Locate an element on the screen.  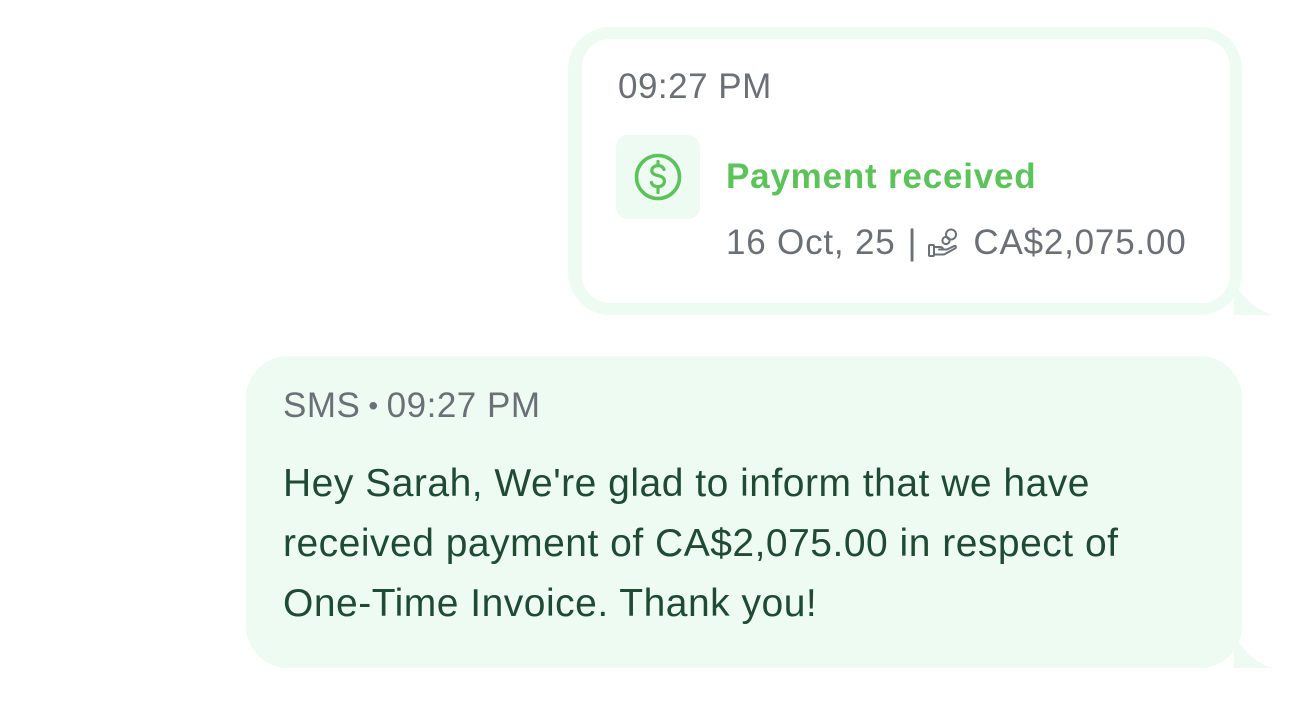
dollar-circle-icon is located at coordinates (658, 177).